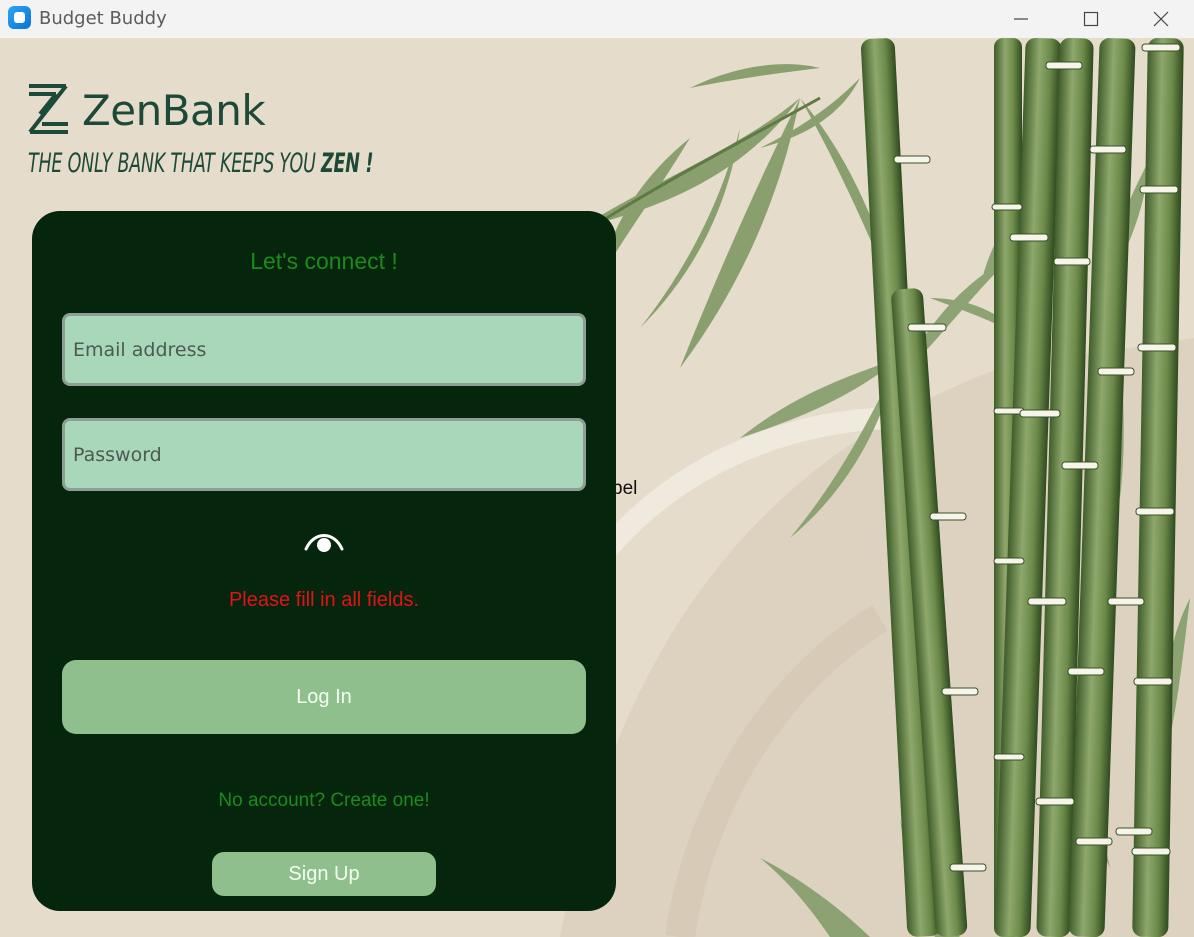 The image size is (1194, 937). Describe the element at coordinates (324, 874) in the screenshot. I see `signup-button: Sign Up` at that location.